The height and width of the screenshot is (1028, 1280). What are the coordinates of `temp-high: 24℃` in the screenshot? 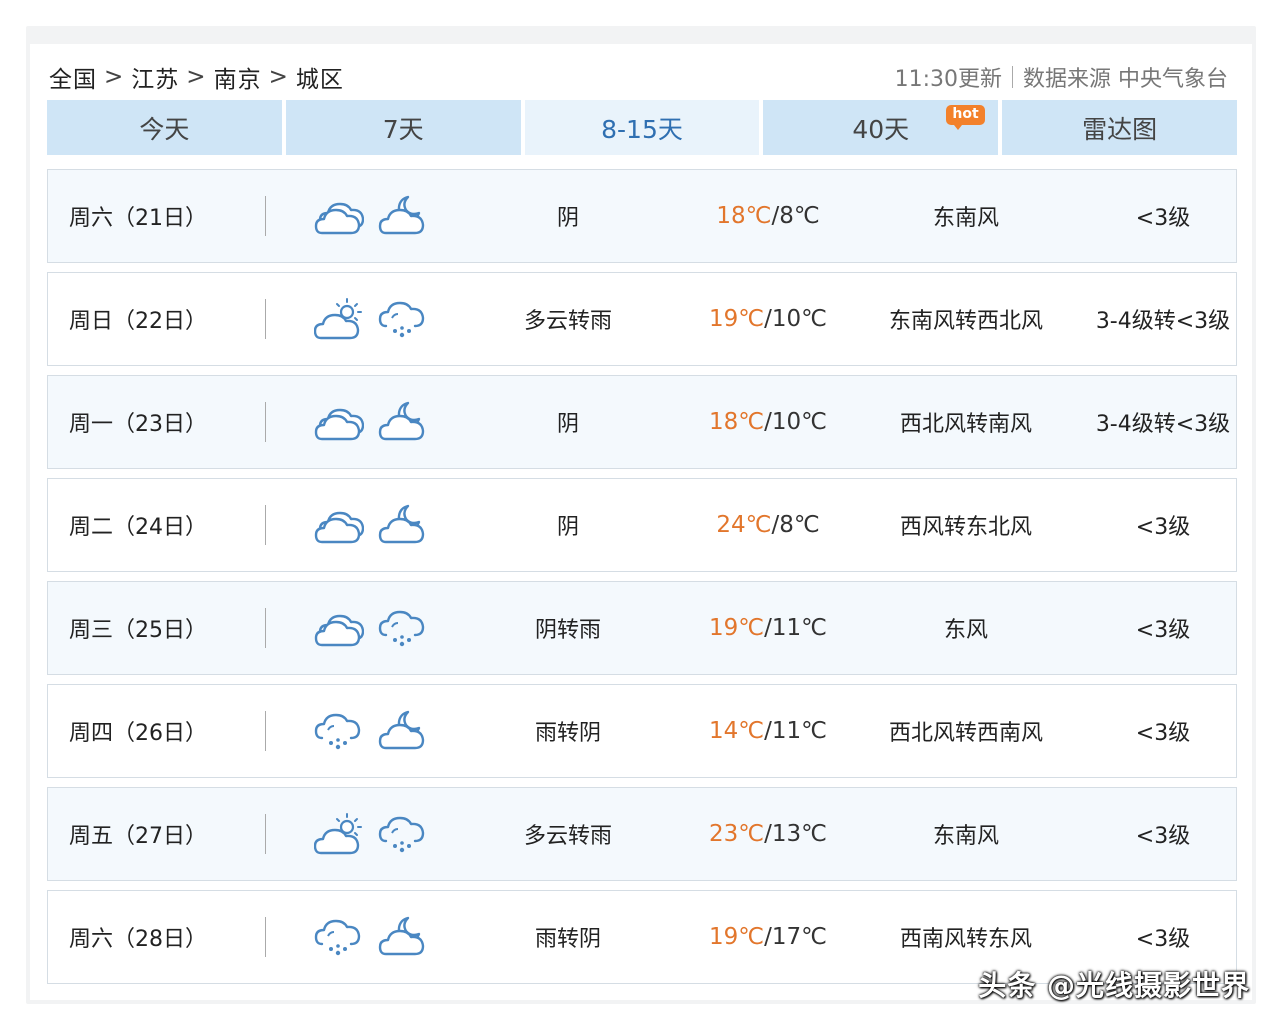 It's located at (744, 525).